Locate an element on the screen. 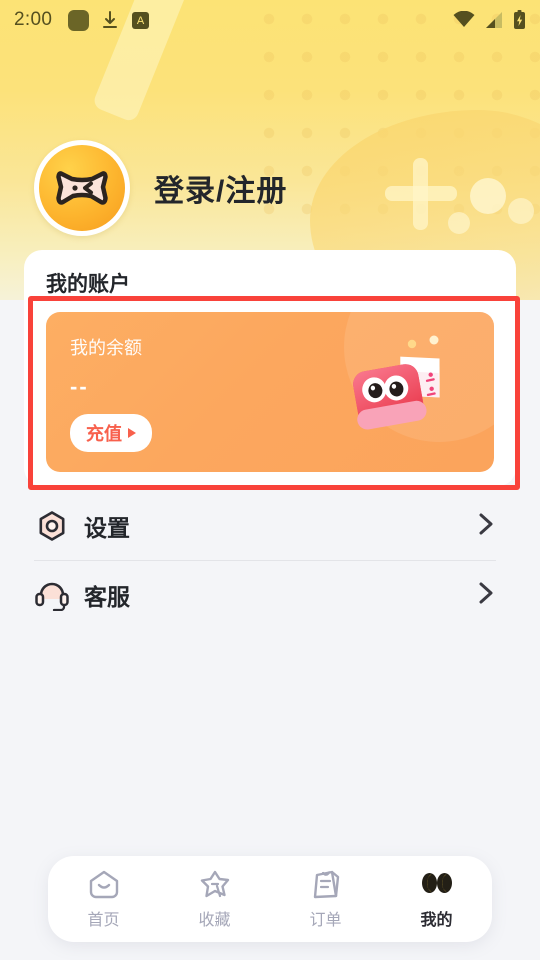  gamepad-avatar-icon is located at coordinates (82, 188).